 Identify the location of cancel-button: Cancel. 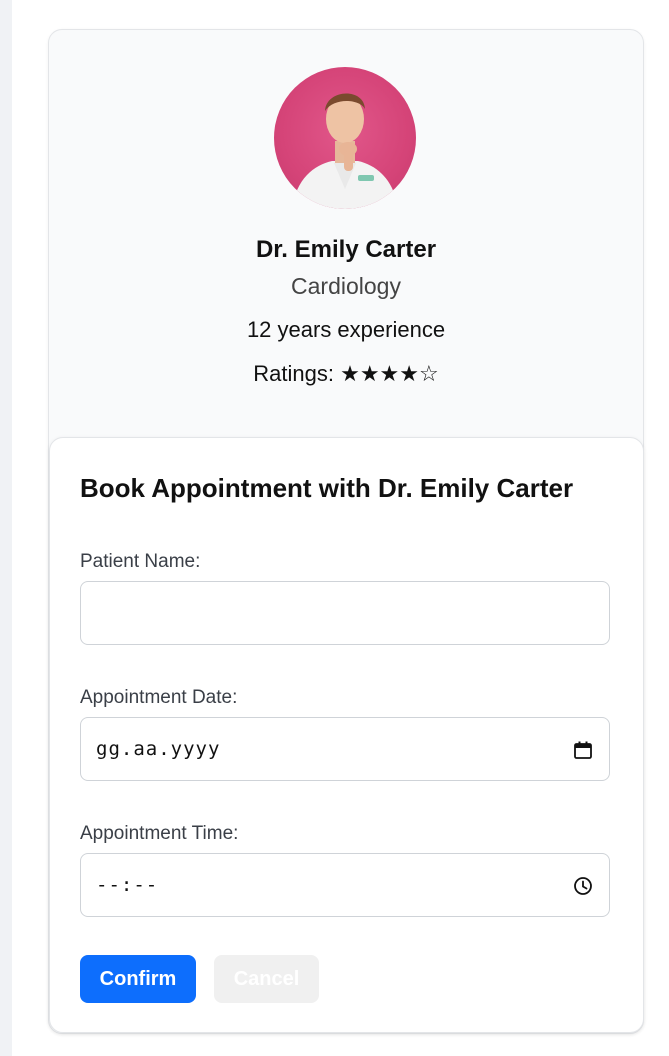
(266, 979).